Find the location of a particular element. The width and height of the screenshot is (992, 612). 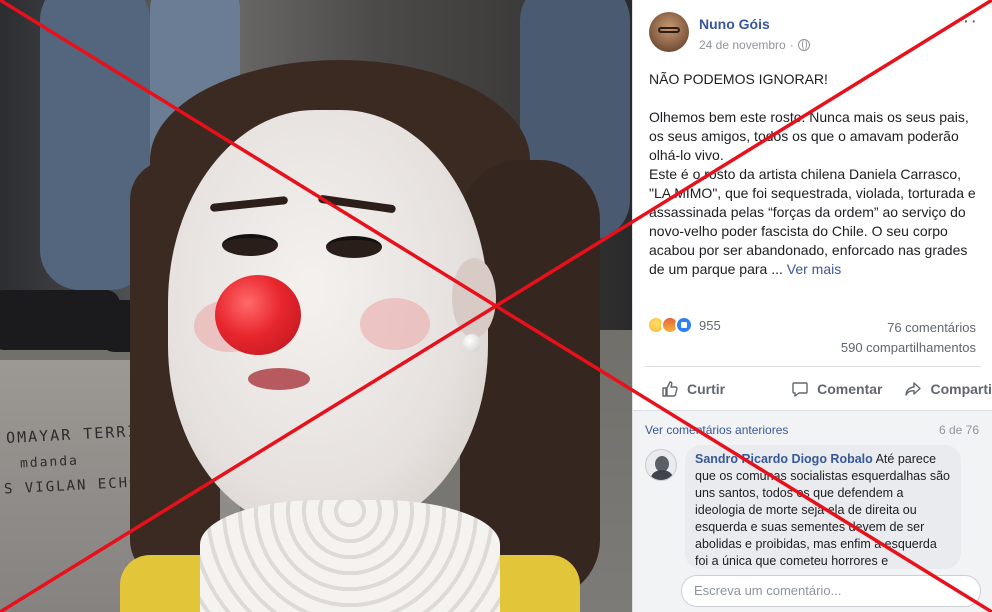

speech-bubble-icon is located at coordinates (800, 389).